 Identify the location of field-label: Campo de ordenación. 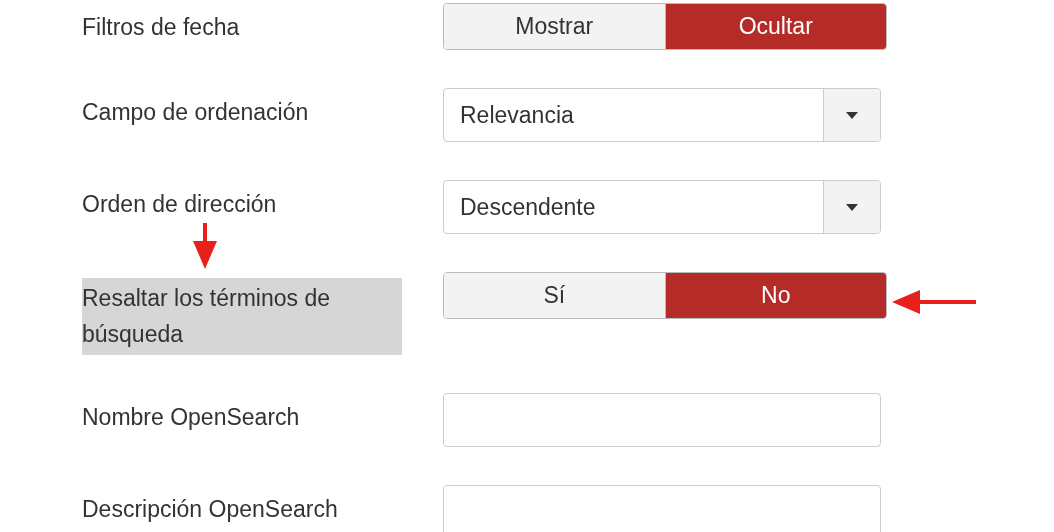
(196, 112).